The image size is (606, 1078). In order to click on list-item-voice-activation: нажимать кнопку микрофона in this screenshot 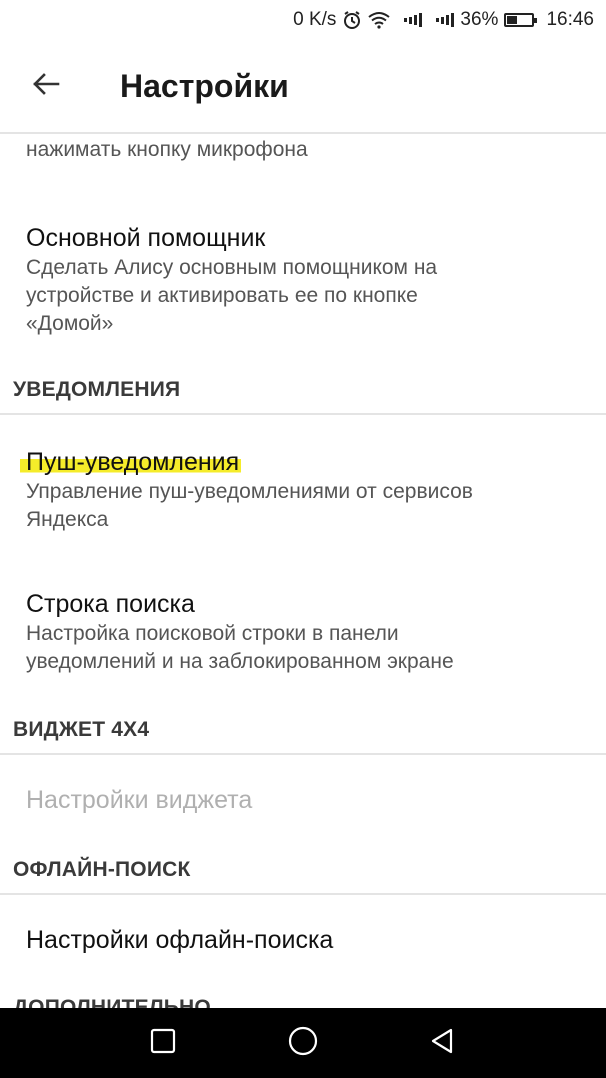, I will do `click(303, 150)`.